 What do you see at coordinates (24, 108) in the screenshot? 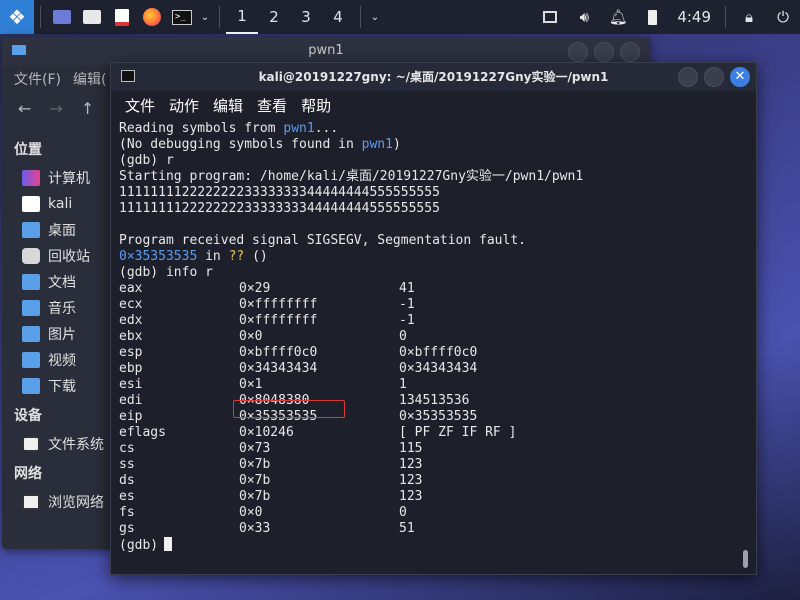
I see `back-arrow-icon: ←` at bounding box center [24, 108].